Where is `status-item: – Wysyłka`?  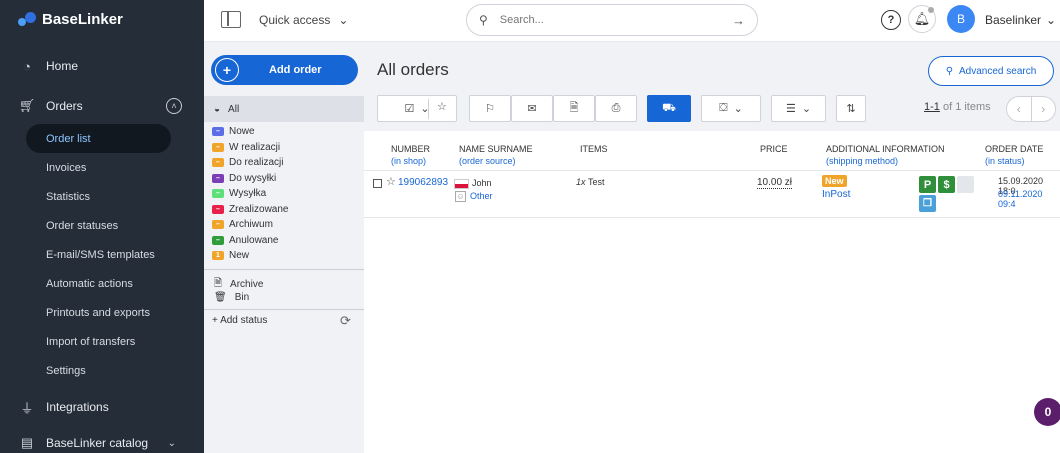 status-item: – Wysyłka is located at coordinates (287, 194).